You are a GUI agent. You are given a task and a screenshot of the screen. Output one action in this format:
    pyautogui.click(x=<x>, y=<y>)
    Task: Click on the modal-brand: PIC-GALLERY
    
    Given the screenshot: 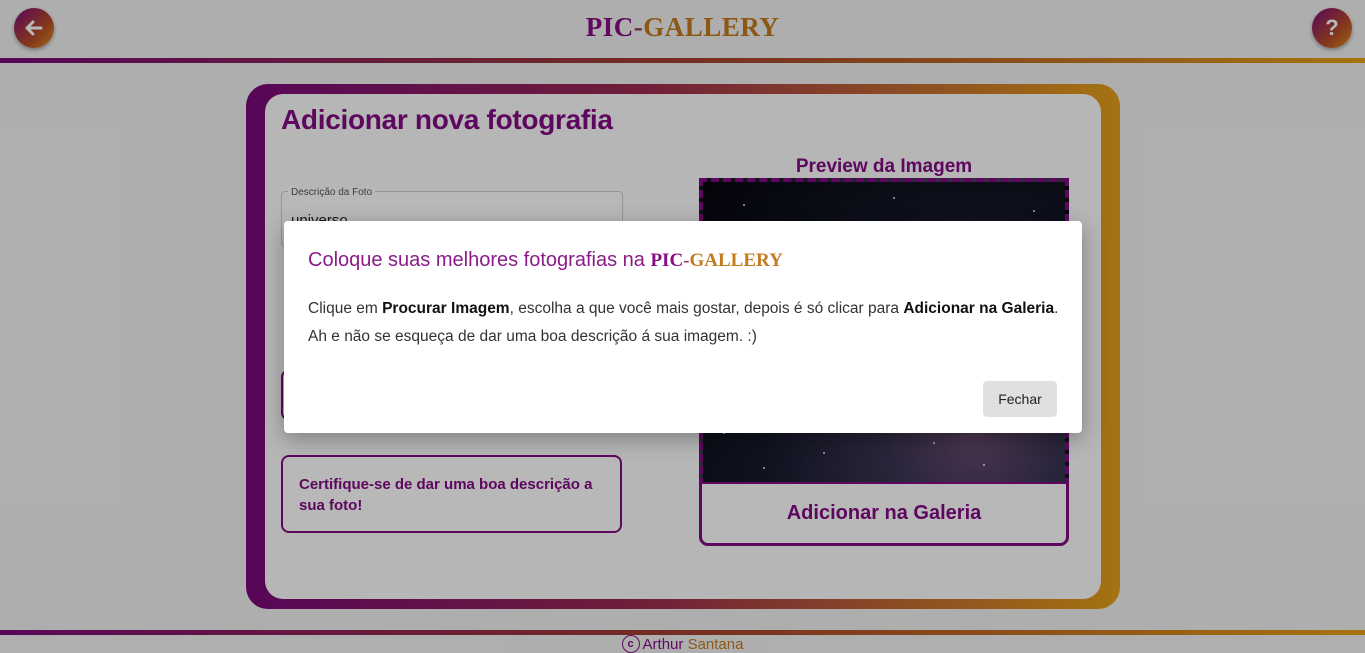 What is the action you would take?
    pyautogui.click(x=716, y=260)
    